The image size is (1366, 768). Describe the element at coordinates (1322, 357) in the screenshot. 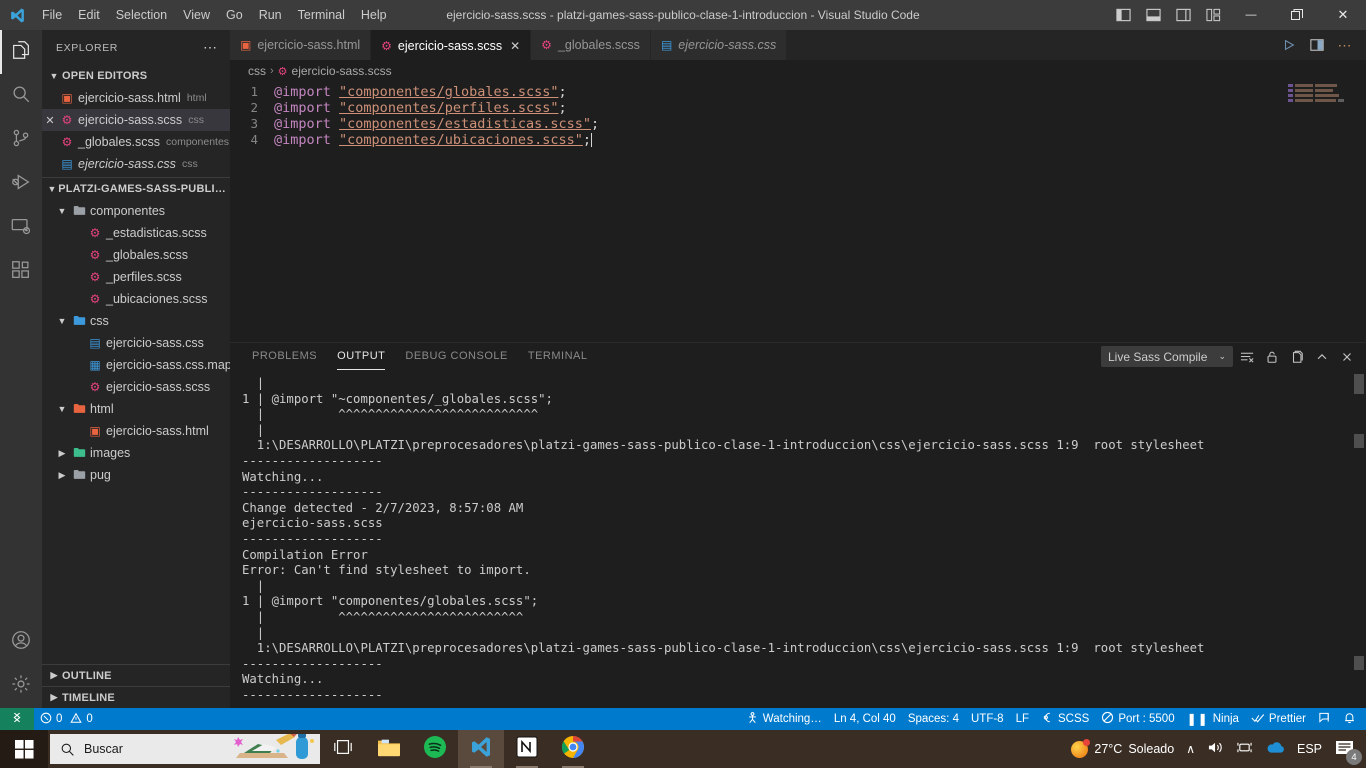

I see `collapse-panel-icon` at that location.